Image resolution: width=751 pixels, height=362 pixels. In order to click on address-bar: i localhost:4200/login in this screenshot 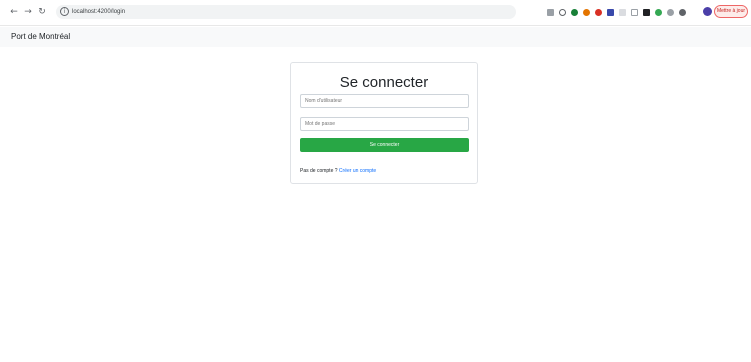, I will do `click(286, 12)`.